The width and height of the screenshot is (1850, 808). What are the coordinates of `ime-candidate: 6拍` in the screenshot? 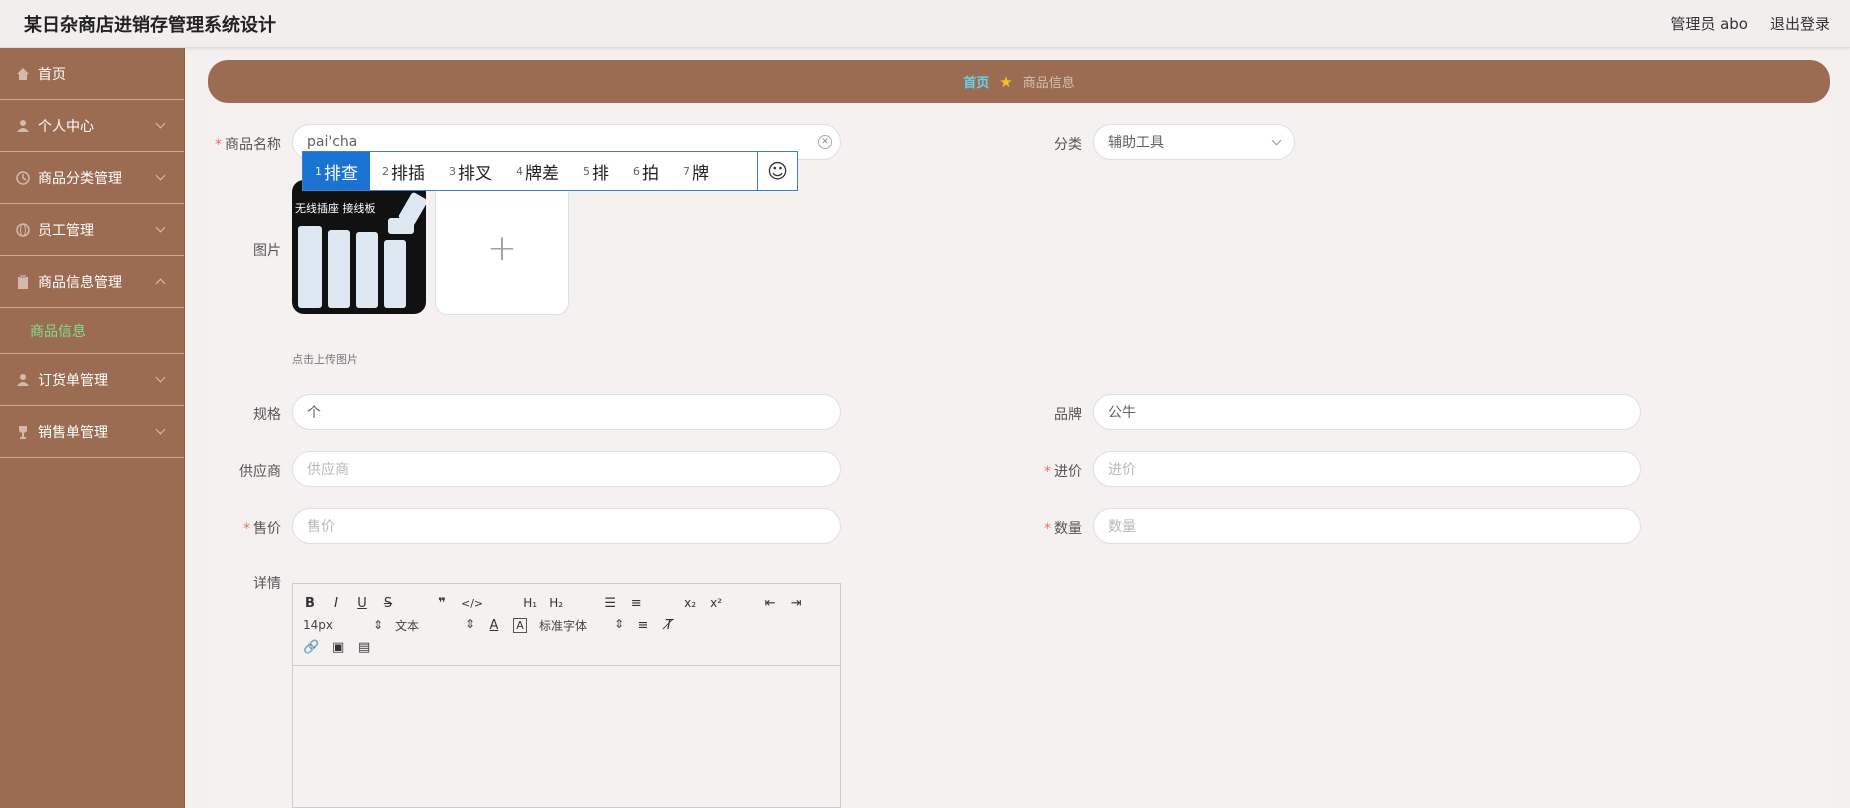 It's located at (646, 171).